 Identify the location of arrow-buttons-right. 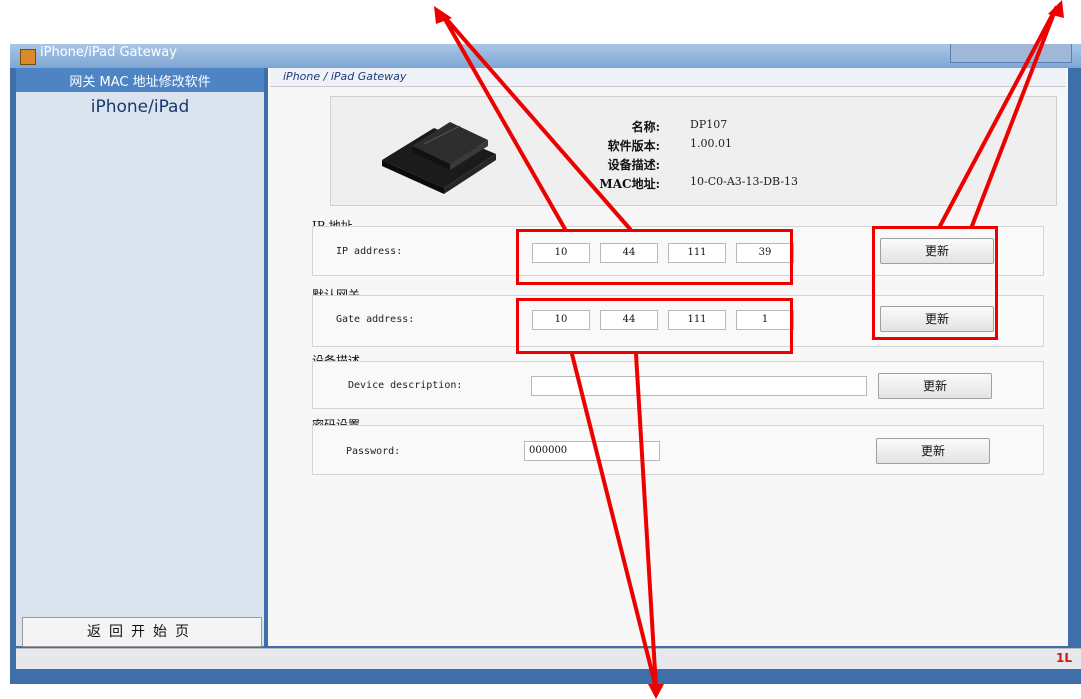
(1014, 117).